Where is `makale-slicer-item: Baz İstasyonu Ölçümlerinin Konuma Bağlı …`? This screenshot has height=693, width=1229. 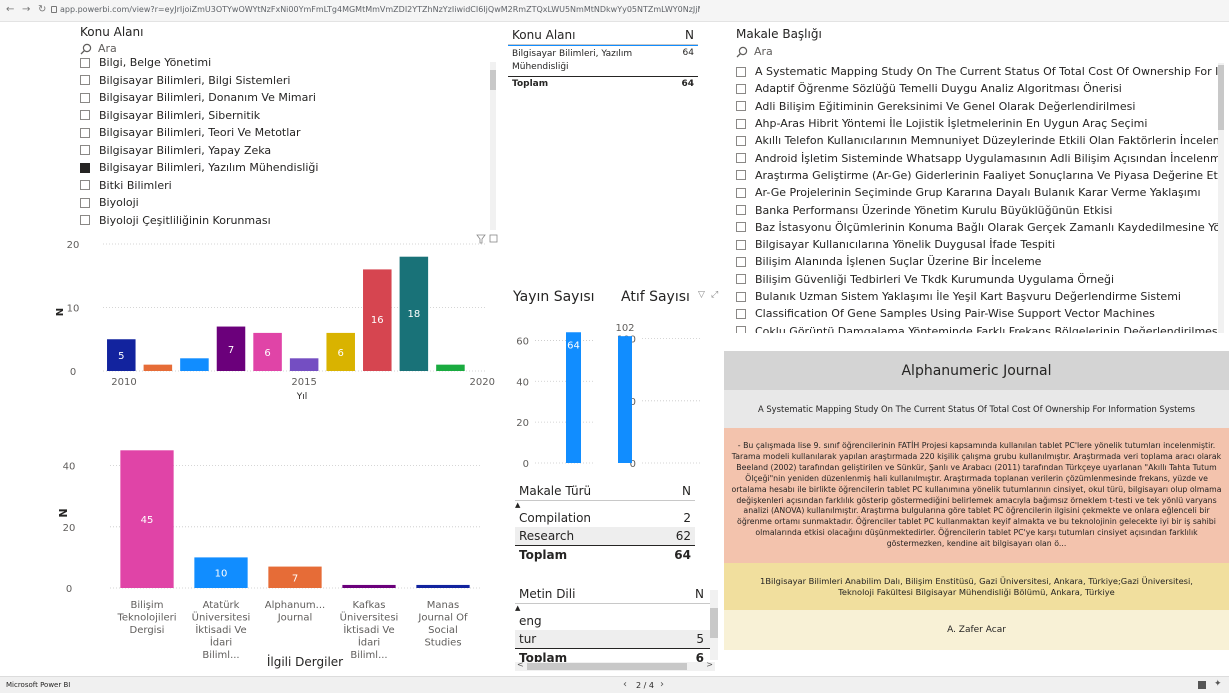 makale-slicer-item: Baz İstasyonu Ölçümlerinin Konuma Bağlı … is located at coordinates (977, 227).